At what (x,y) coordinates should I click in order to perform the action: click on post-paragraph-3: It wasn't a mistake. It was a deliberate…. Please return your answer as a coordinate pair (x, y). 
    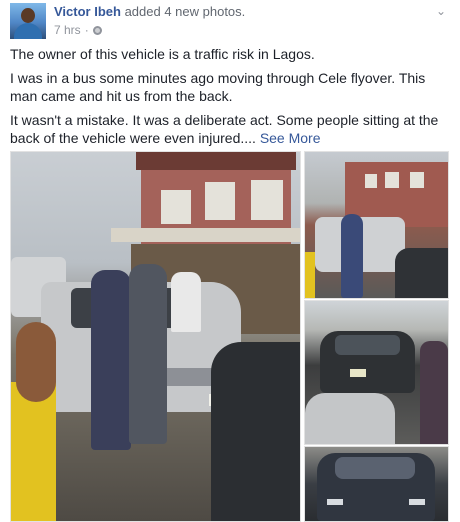
    Looking at the image, I should click on (230, 129).